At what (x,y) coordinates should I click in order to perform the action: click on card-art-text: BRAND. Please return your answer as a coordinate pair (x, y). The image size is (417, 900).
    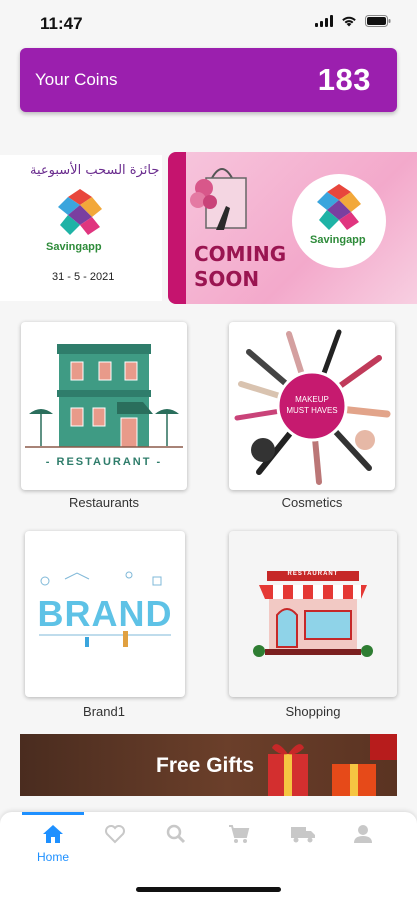
    Looking at the image, I should click on (105, 613).